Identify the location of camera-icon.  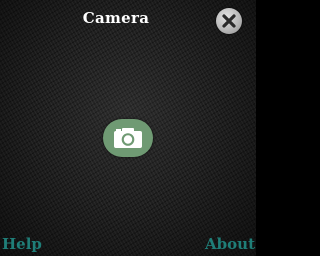
(128, 138).